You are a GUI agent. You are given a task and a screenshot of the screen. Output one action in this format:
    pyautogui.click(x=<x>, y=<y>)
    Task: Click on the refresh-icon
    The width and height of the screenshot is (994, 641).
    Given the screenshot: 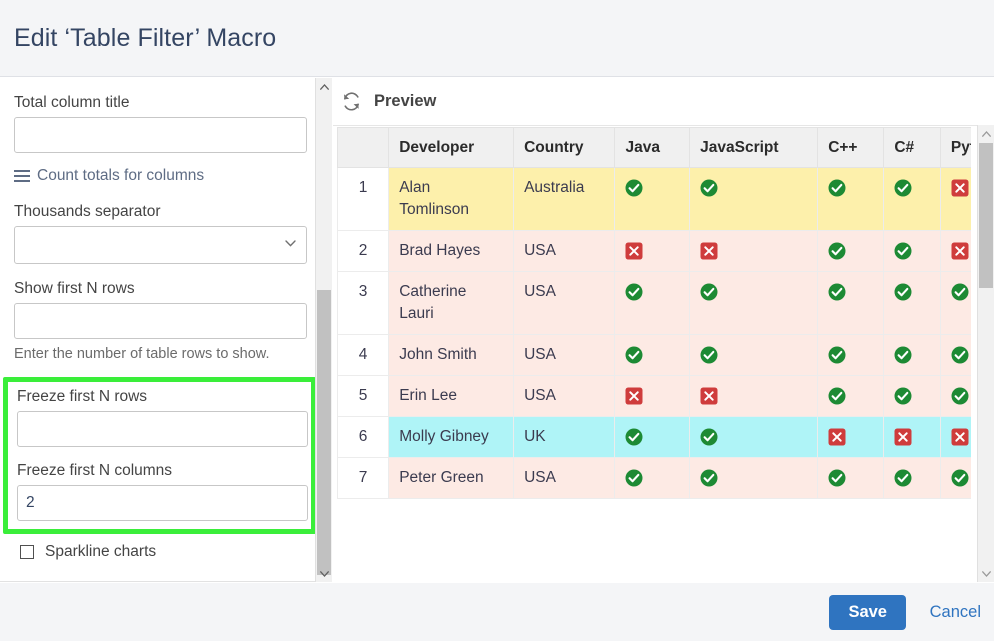 What is the action you would take?
    pyautogui.click(x=351, y=101)
    